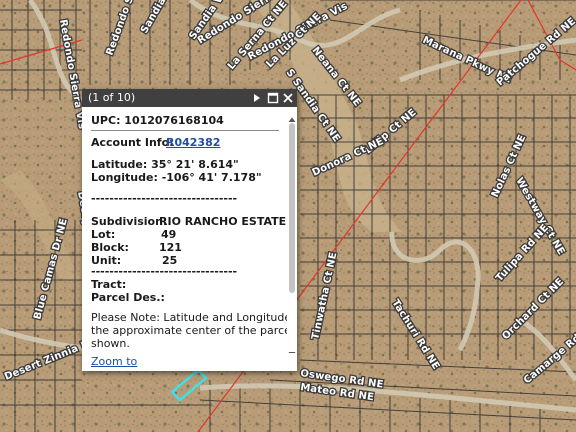  What do you see at coordinates (170, 247) in the screenshot?
I see `block-value: 121` at bounding box center [170, 247].